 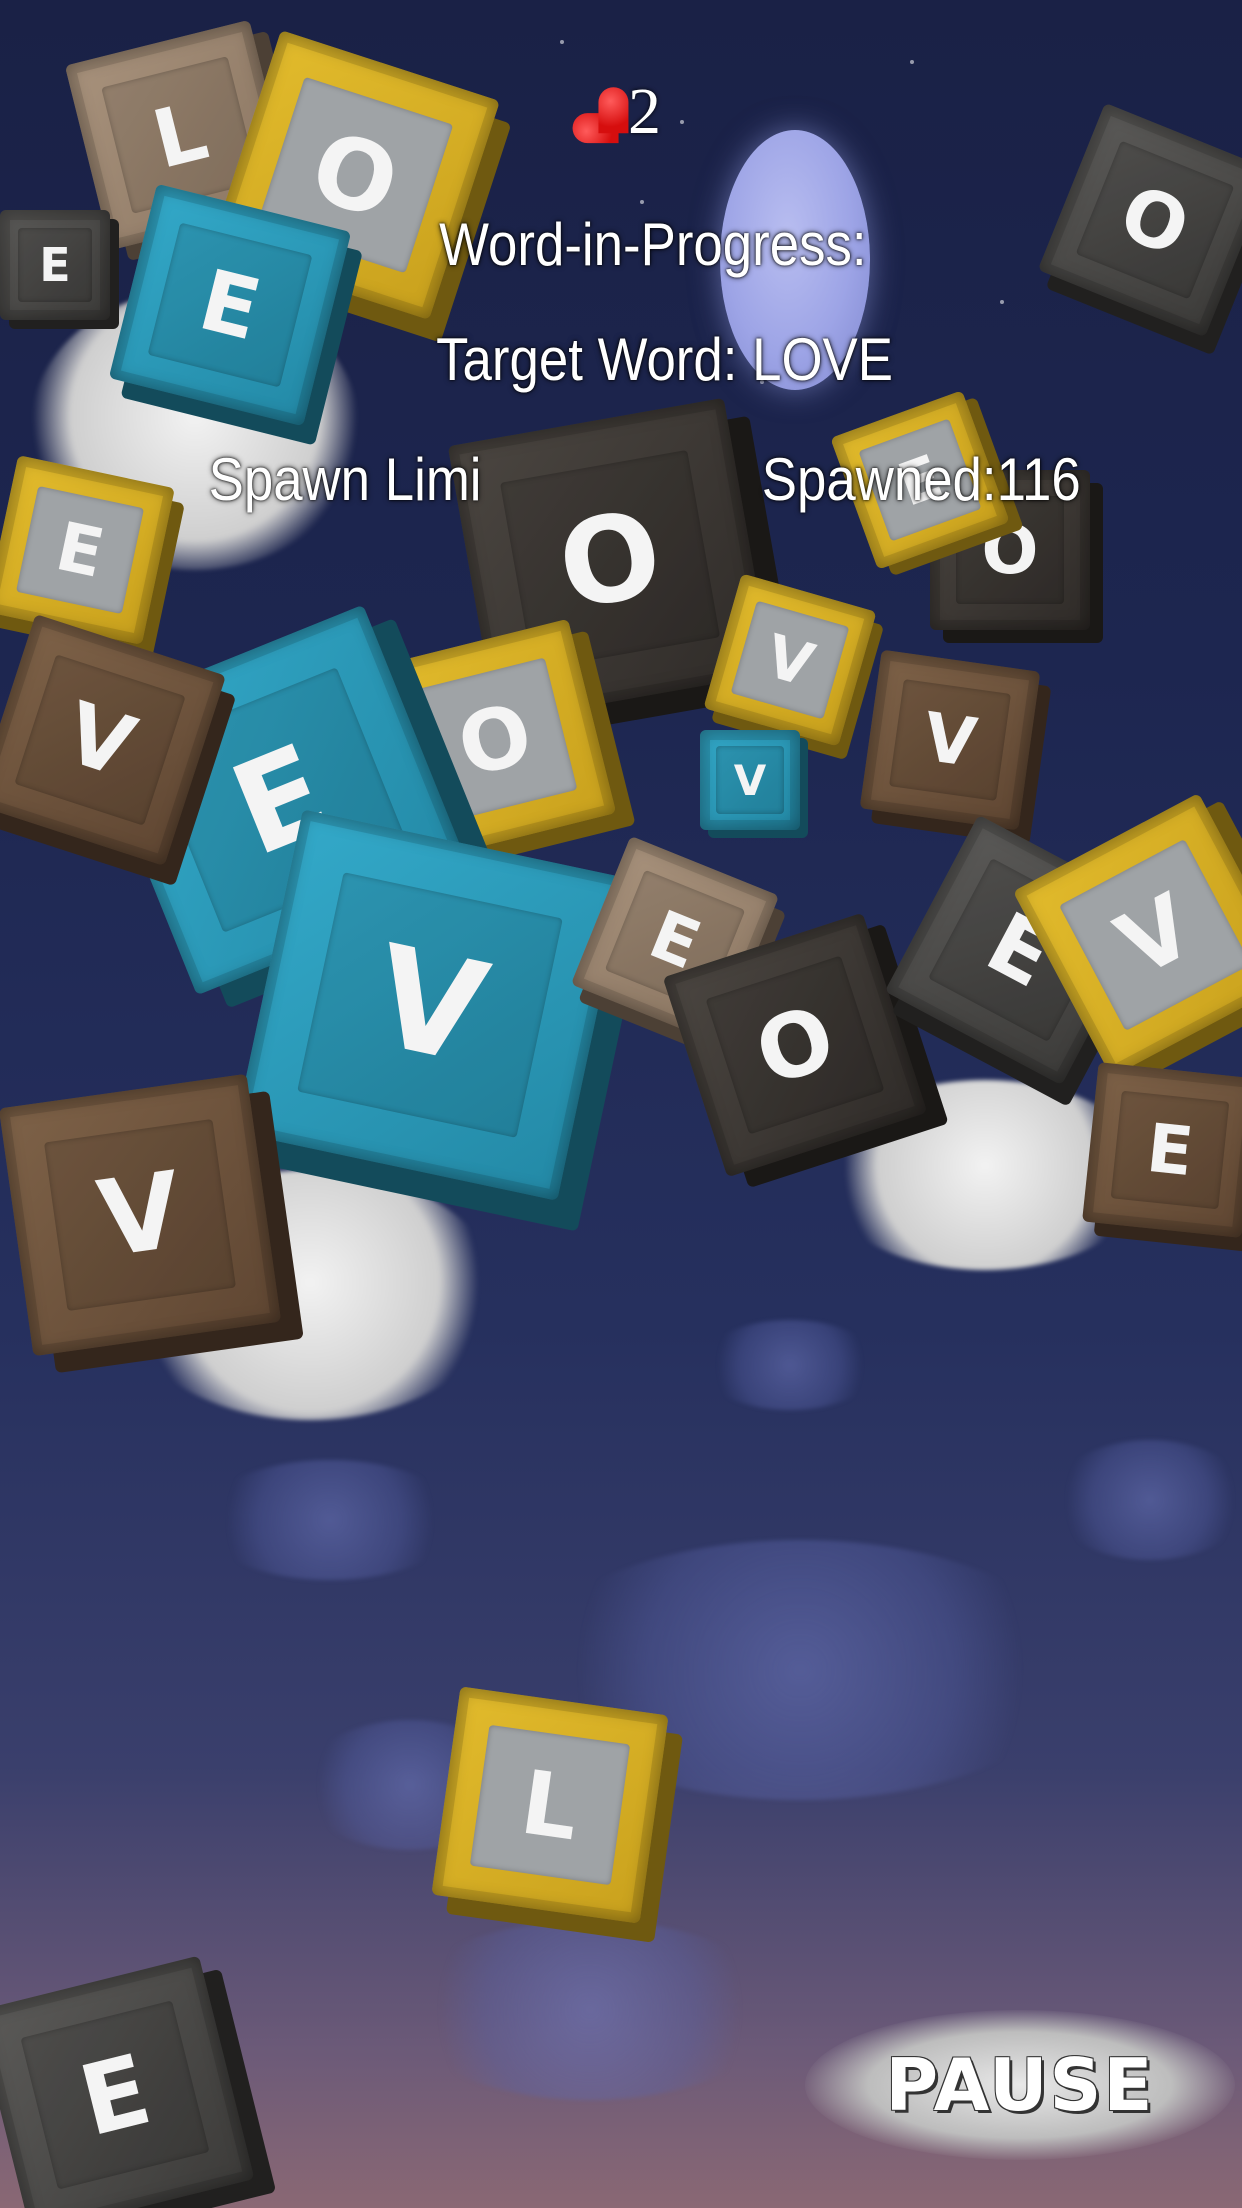 I want to click on pause-button: PAUSE, so click(x=1020, y=2085).